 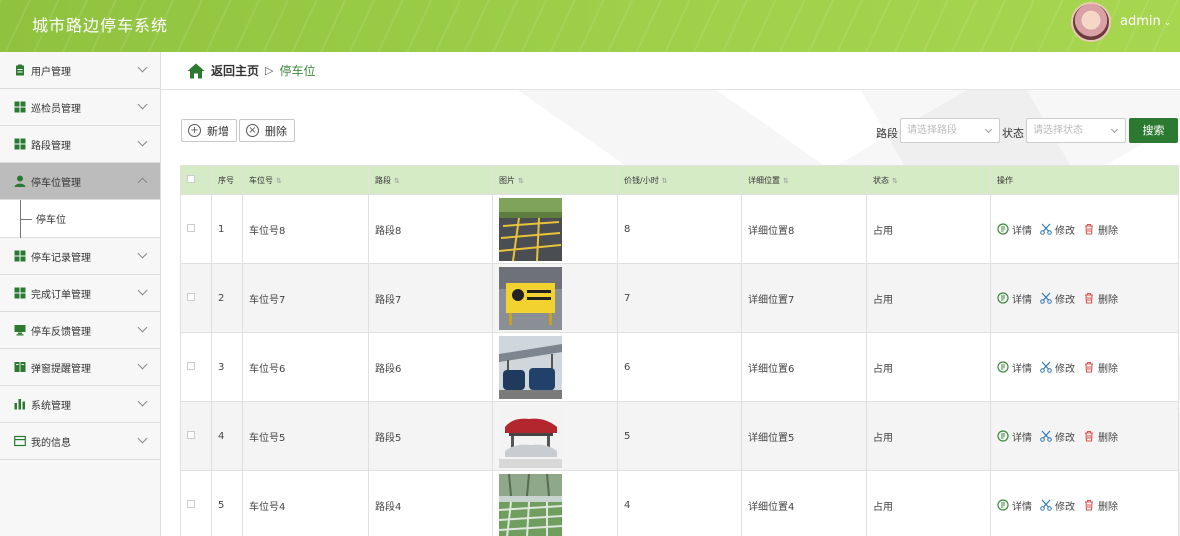 What do you see at coordinates (80, 330) in the screenshot?
I see `sidebar-item-feedback: 停车反馈管理` at bounding box center [80, 330].